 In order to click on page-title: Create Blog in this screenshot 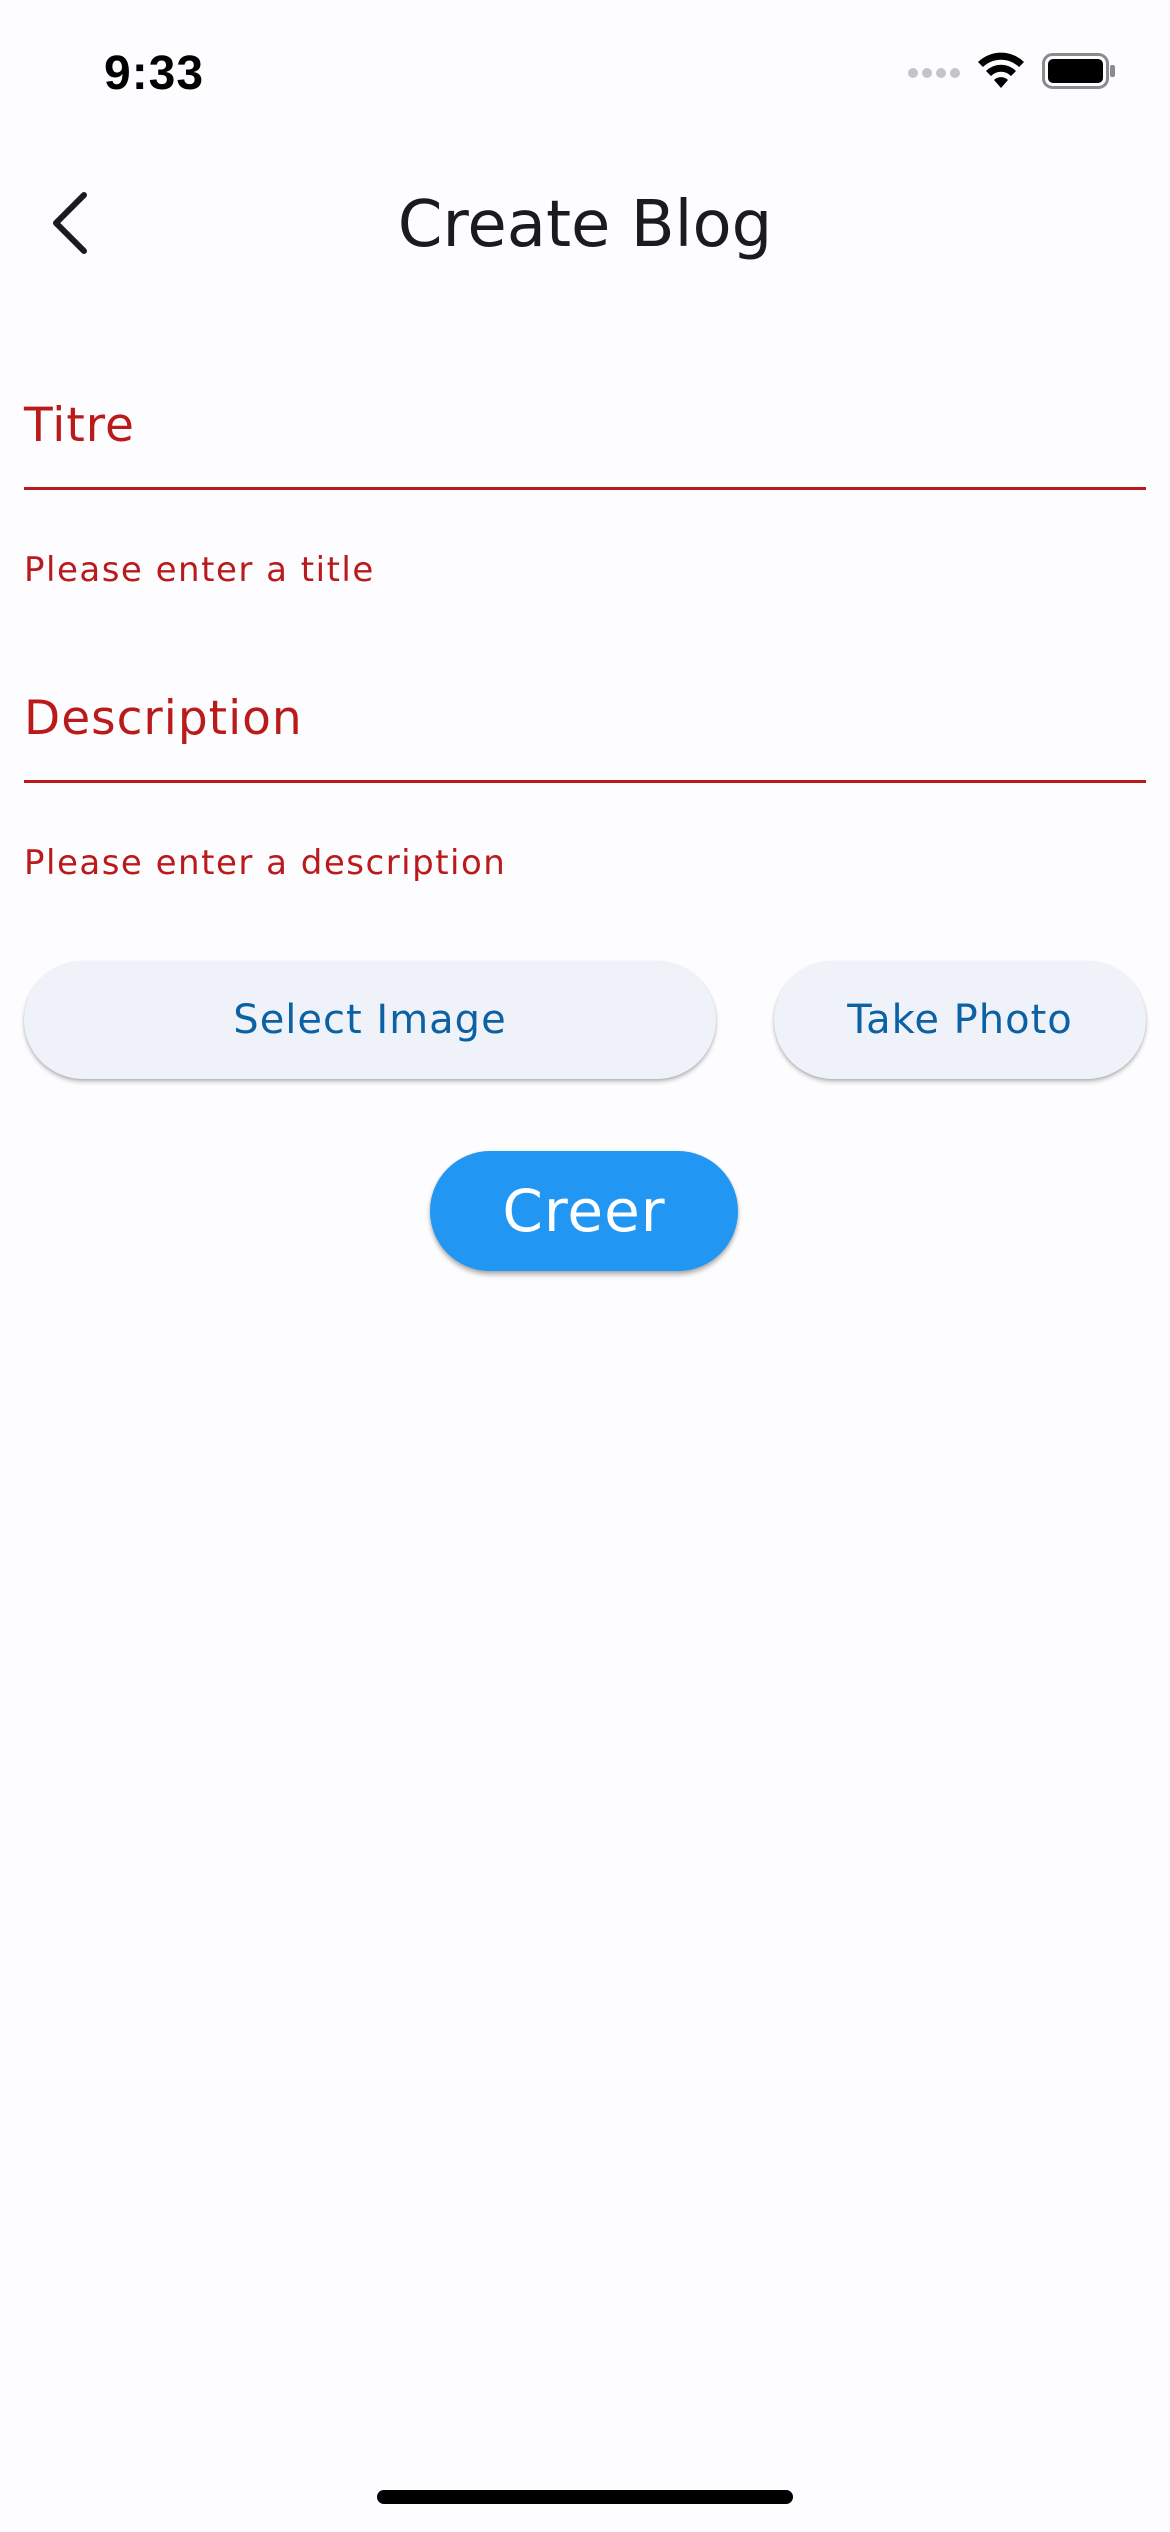, I will do `click(585, 225)`.